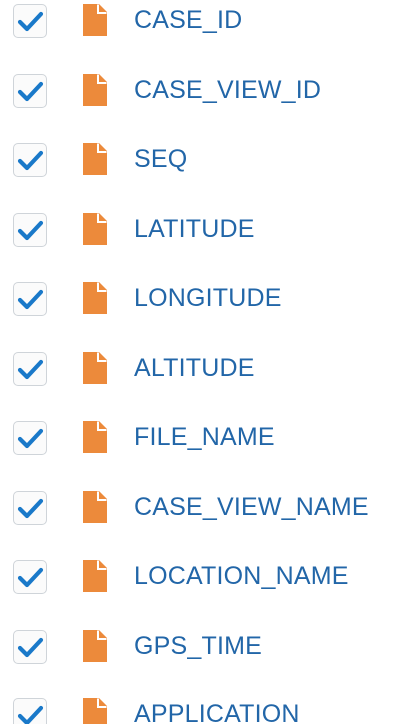  I want to click on field-row-location-name: LOCATION_NAME, so click(199, 586).